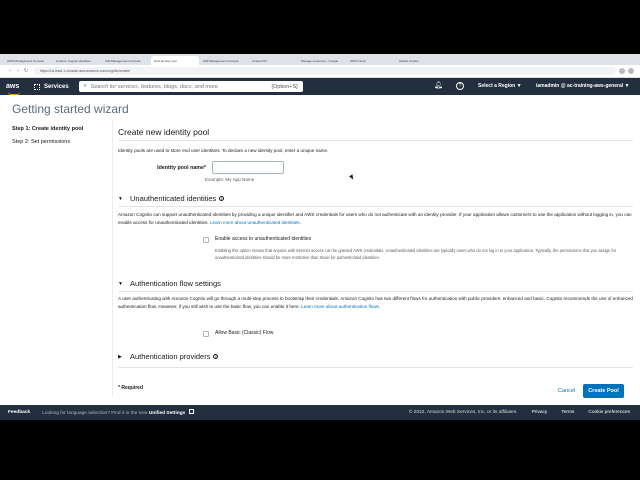  I want to click on privacy-link: Privacy, so click(540, 412).